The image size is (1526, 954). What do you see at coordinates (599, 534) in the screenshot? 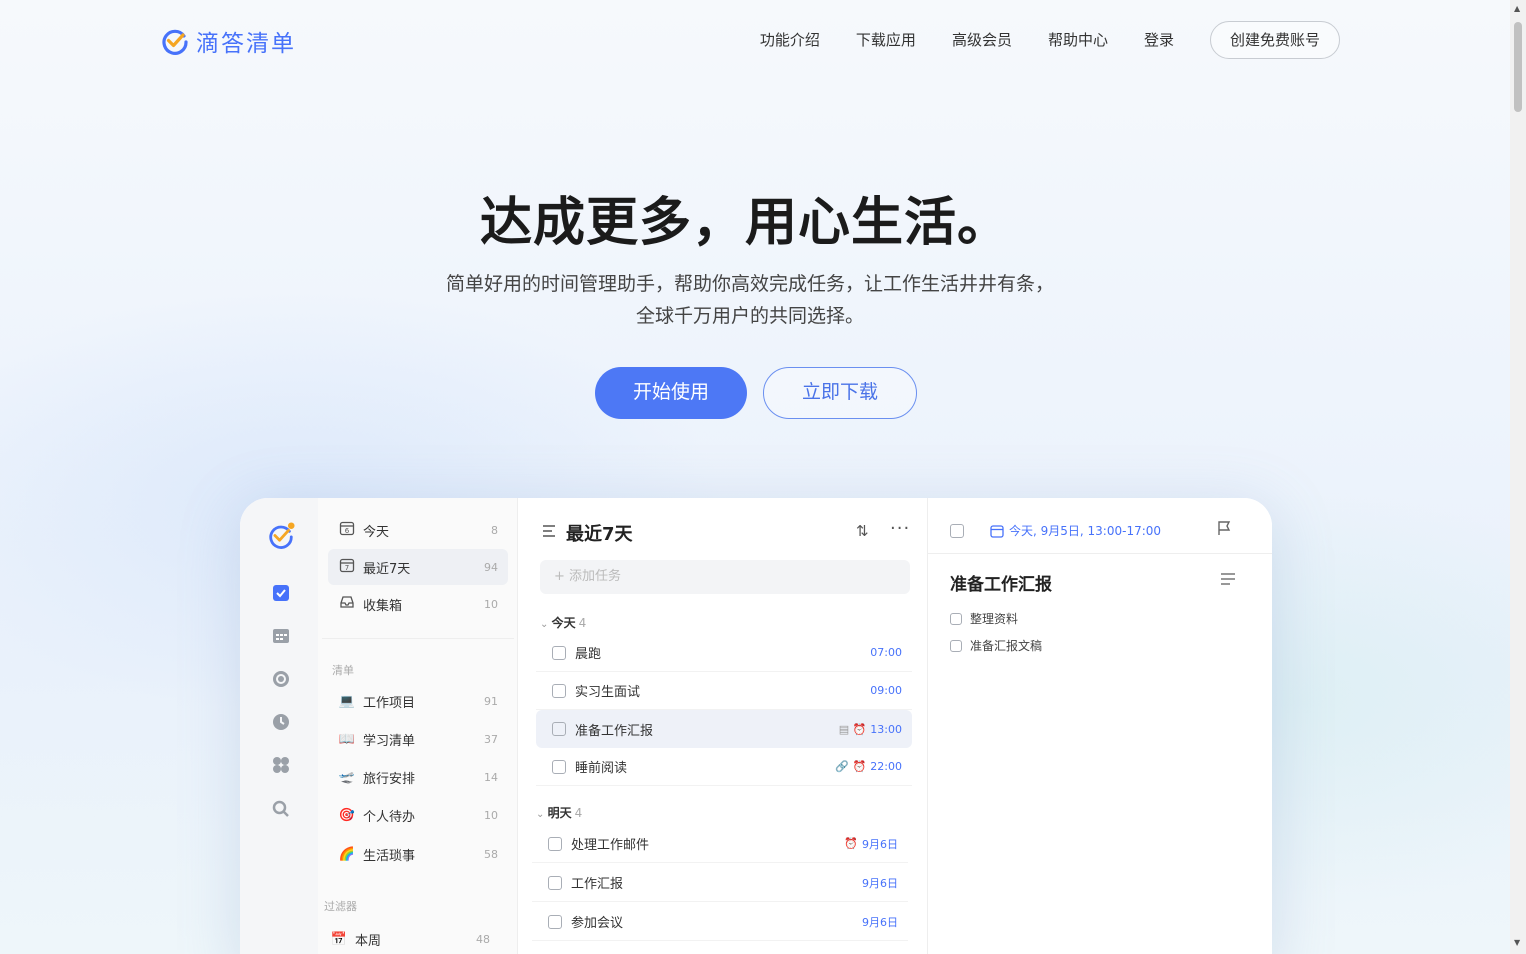
I see `list-title: 最近7天` at bounding box center [599, 534].